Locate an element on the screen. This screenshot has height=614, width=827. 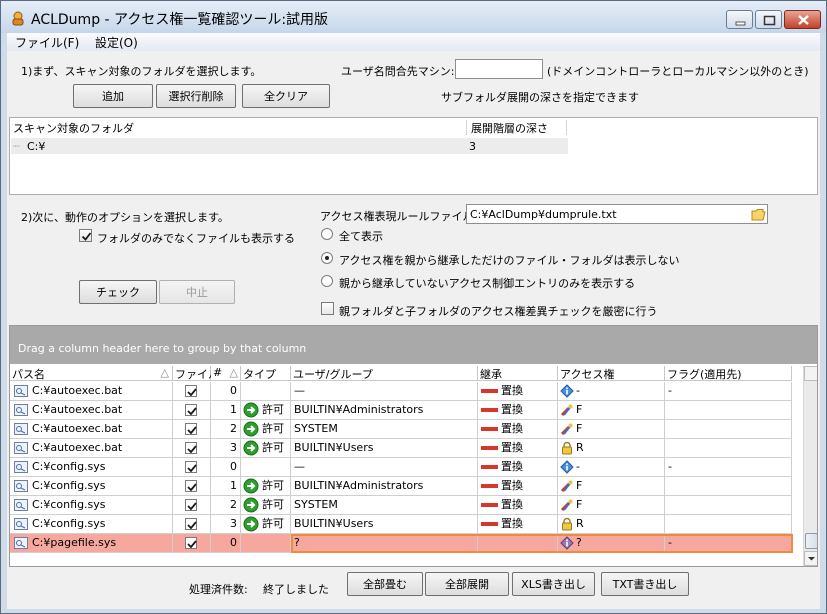
col-num: # △ is located at coordinates (226, 373).